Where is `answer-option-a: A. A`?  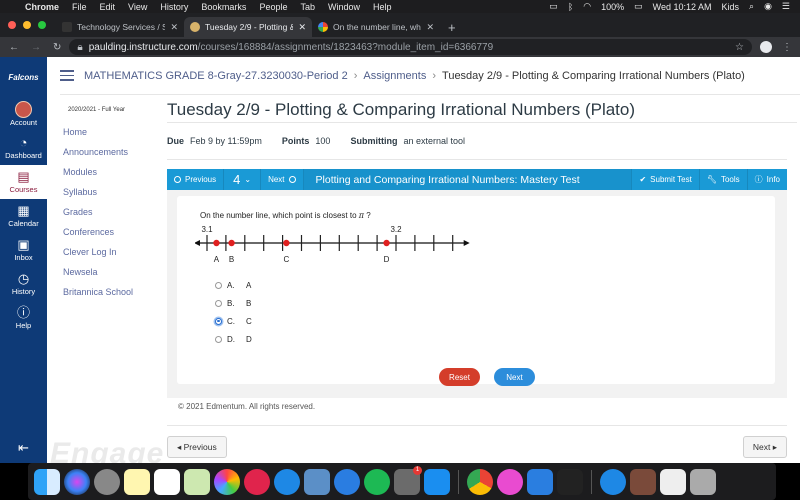 answer-option-a: A. A is located at coordinates (233, 285).